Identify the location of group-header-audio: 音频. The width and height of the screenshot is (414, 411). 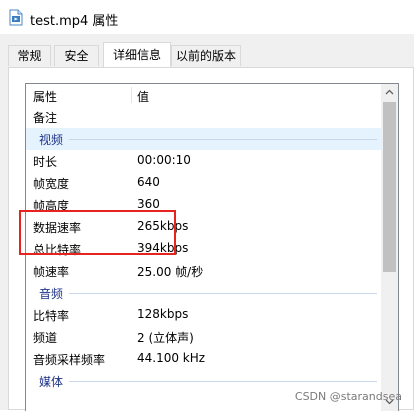
(203, 293).